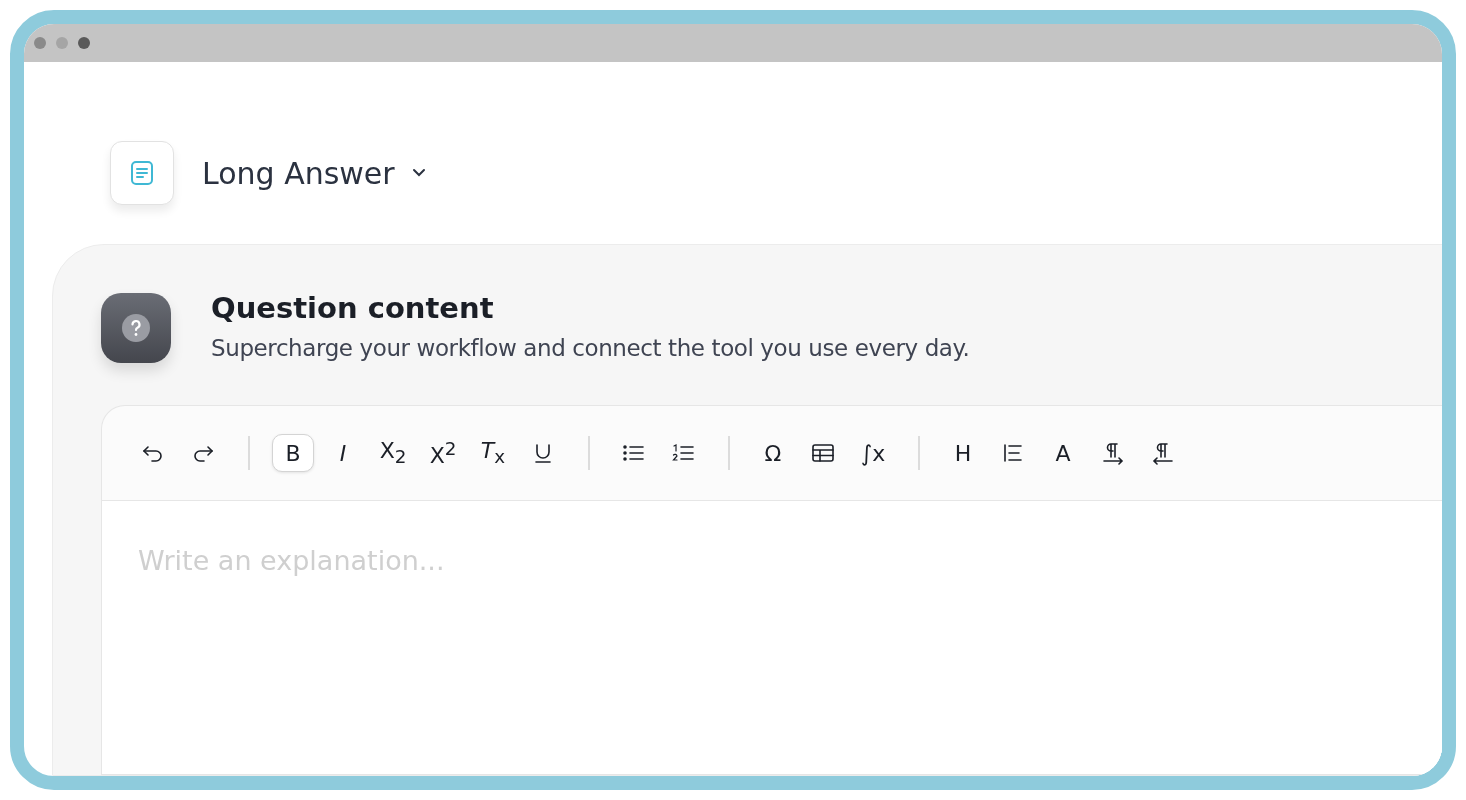 Image resolution: width=1466 pixels, height=800 pixels. I want to click on section-subtitle: Supercharge your workflow and connect the tool you use every day., so click(590, 348).